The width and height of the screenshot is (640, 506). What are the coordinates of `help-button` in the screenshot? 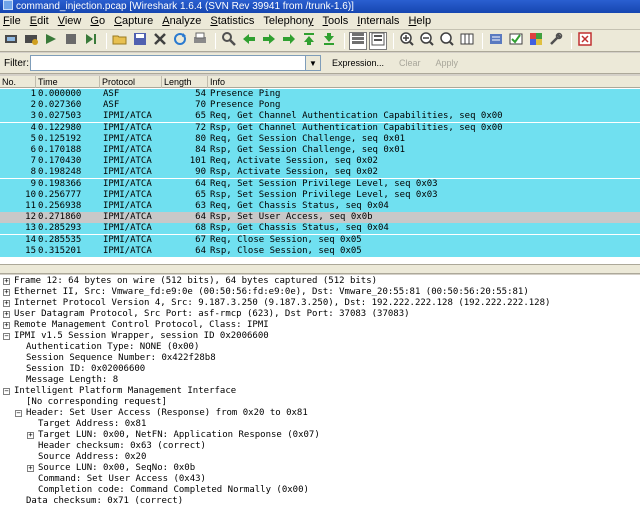 It's located at (585, 41).